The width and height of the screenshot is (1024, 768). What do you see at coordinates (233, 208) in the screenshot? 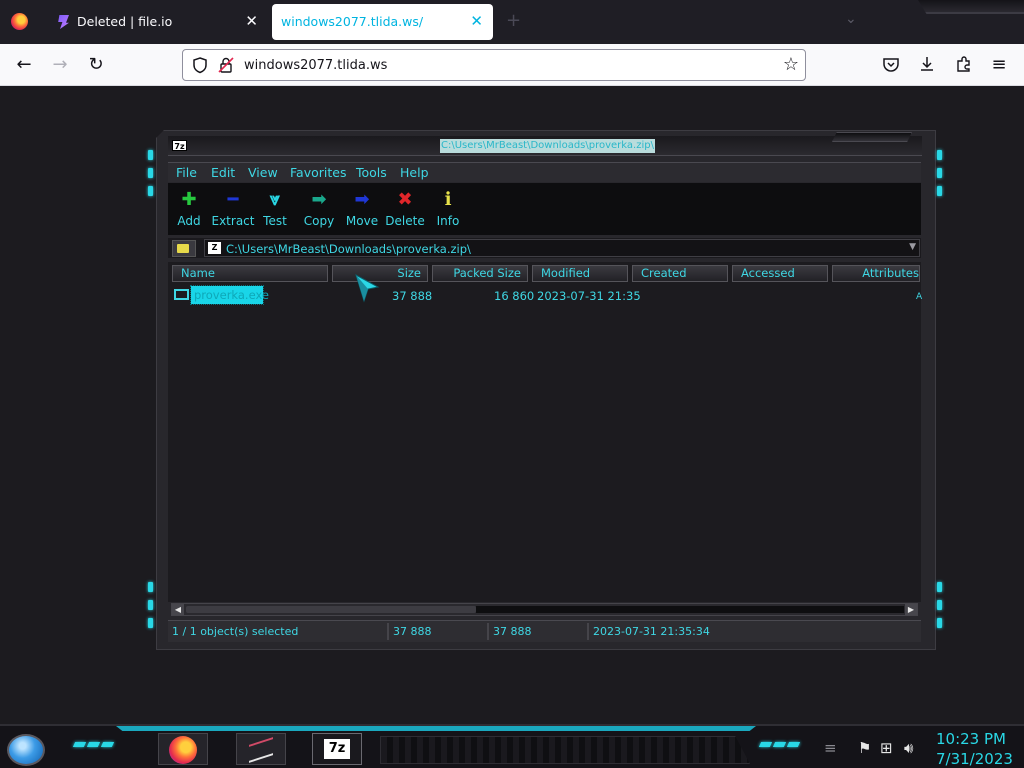
I see `extract-button: ━ Extract` at bounding box center [233, 208].